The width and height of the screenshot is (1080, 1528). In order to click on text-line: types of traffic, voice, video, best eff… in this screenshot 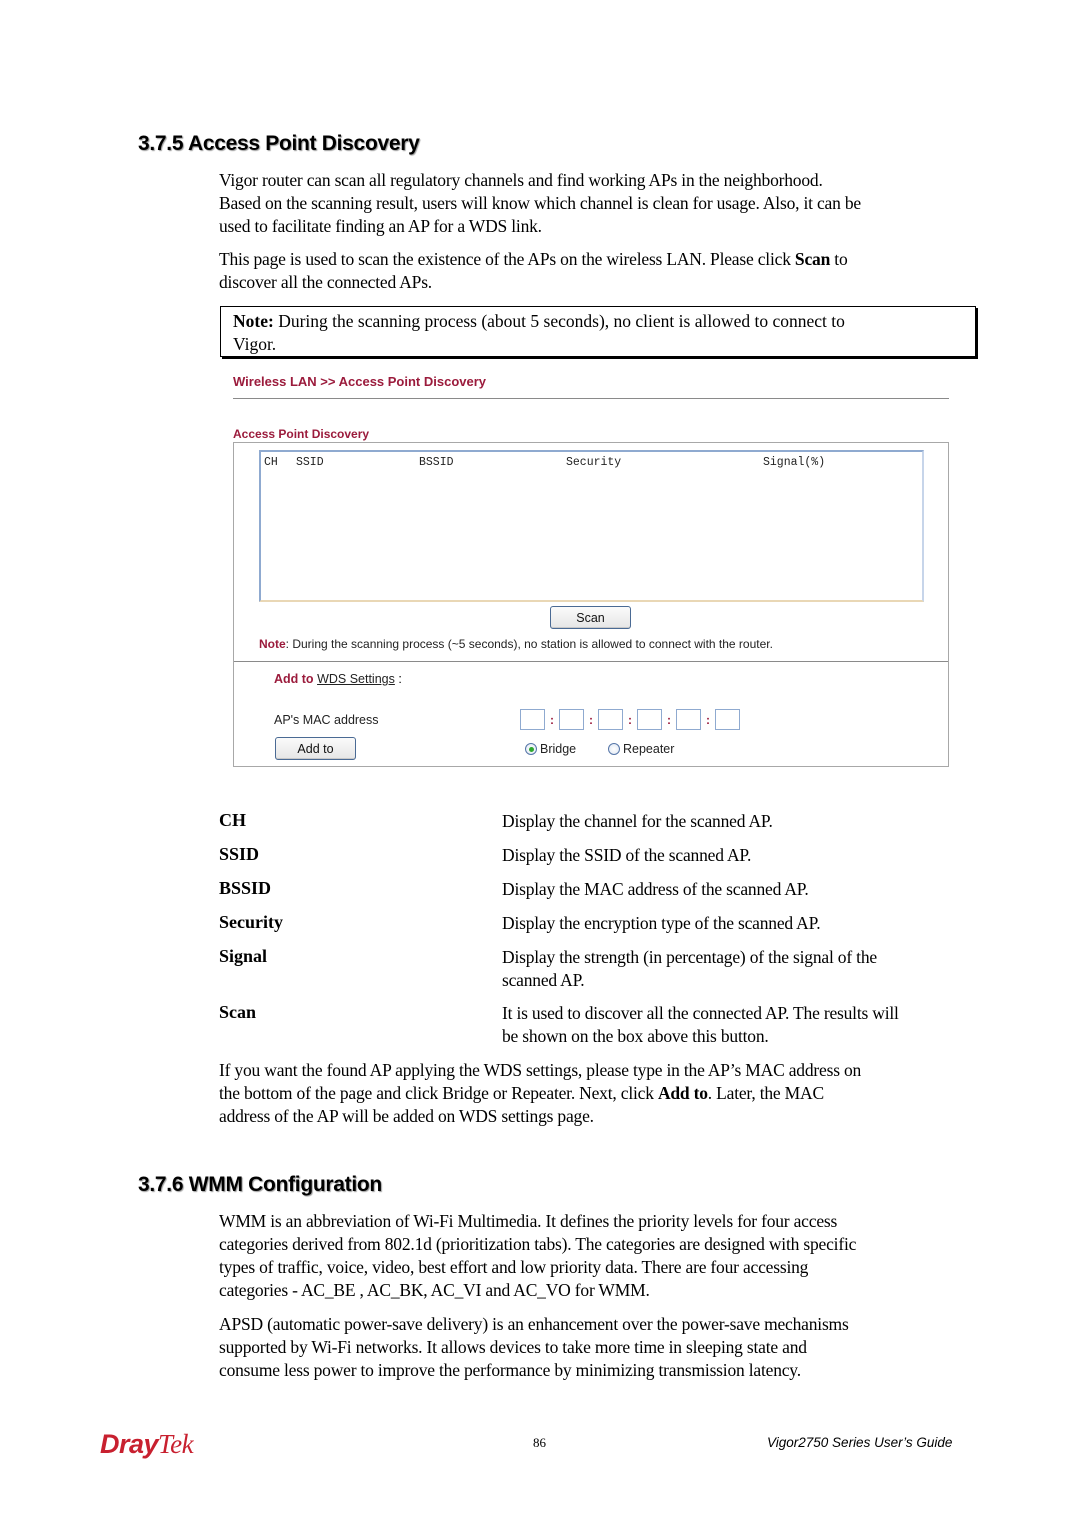, I will do `click(514, 1267)`.